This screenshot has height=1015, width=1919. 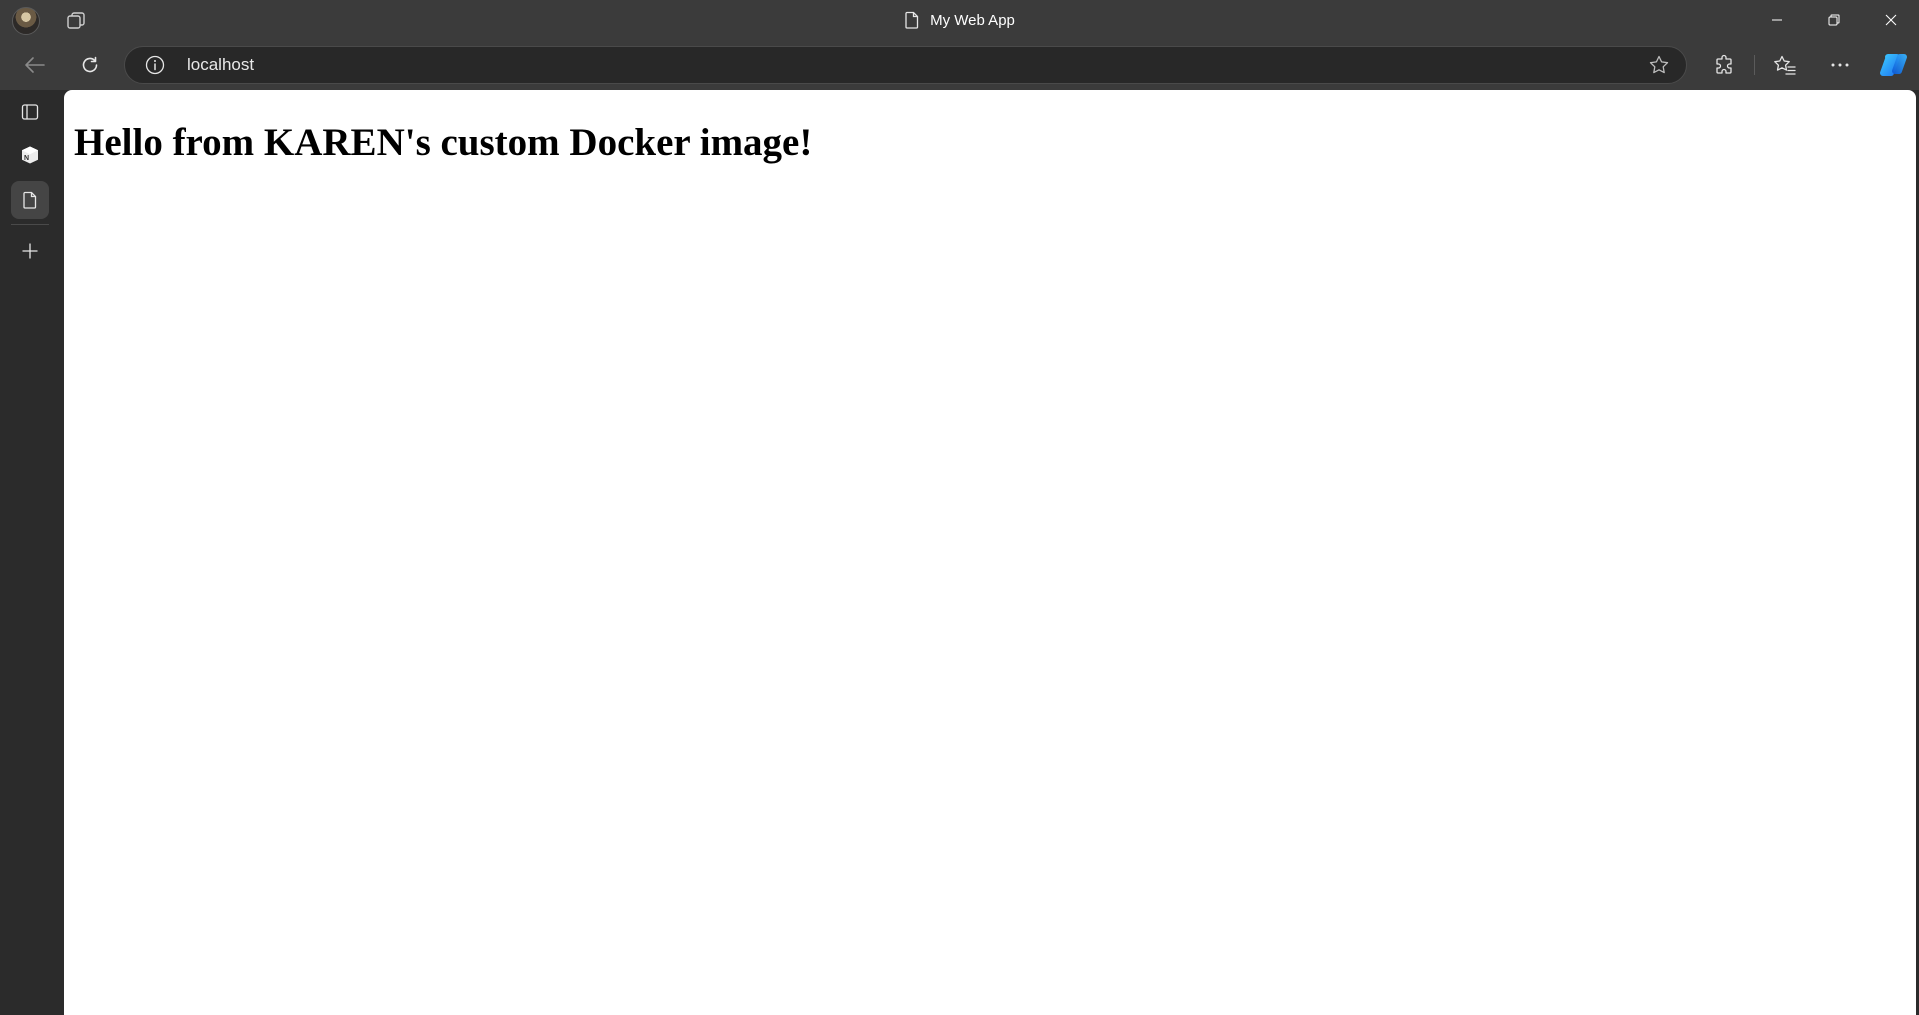 What do you see at coordinates (1894, 65) in the screenshot?
I see `copilot-button` at bounding box center [1894, 65].